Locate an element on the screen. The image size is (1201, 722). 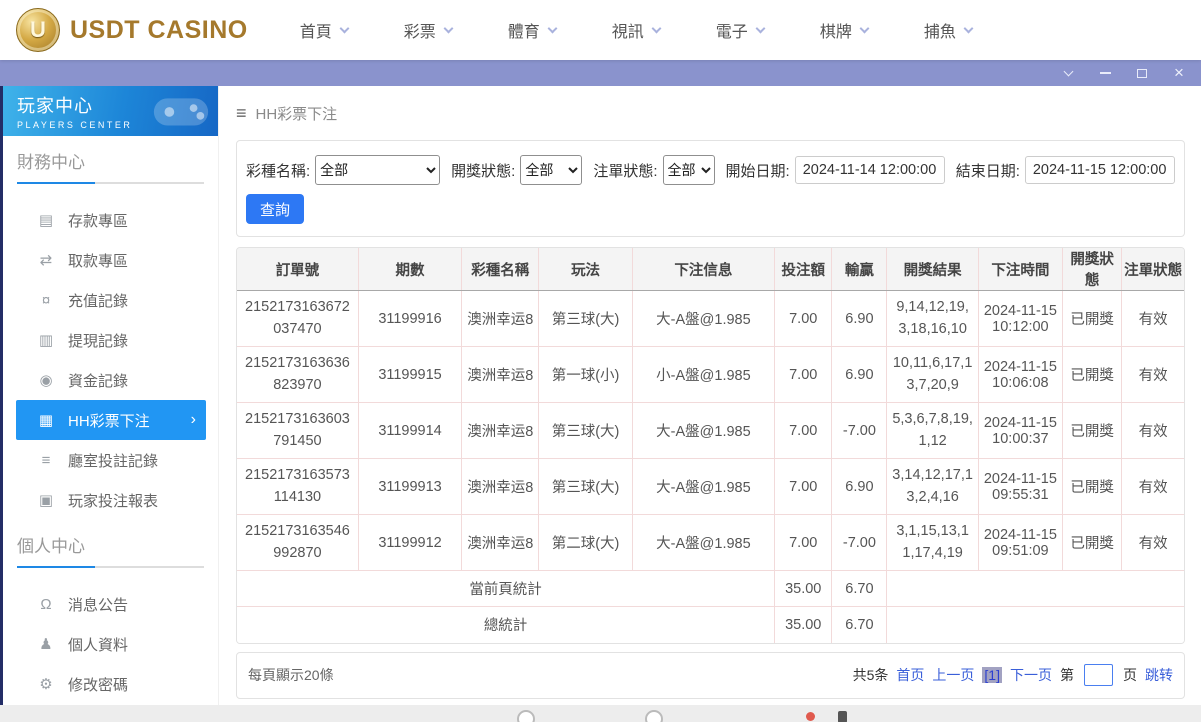
column-header-lottery: 彩種名稱 is located at coordinates (500, 269).